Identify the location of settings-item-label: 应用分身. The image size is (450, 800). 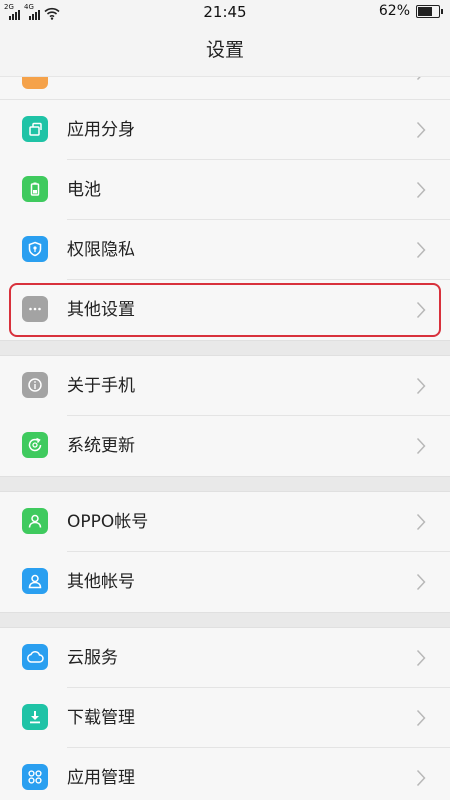
(101, 130).